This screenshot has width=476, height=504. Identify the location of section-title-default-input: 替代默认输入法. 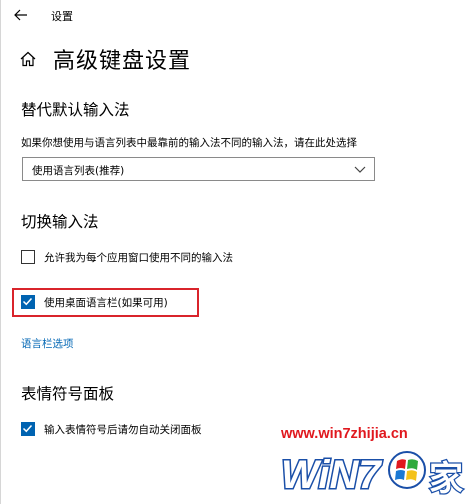
(75, 110).